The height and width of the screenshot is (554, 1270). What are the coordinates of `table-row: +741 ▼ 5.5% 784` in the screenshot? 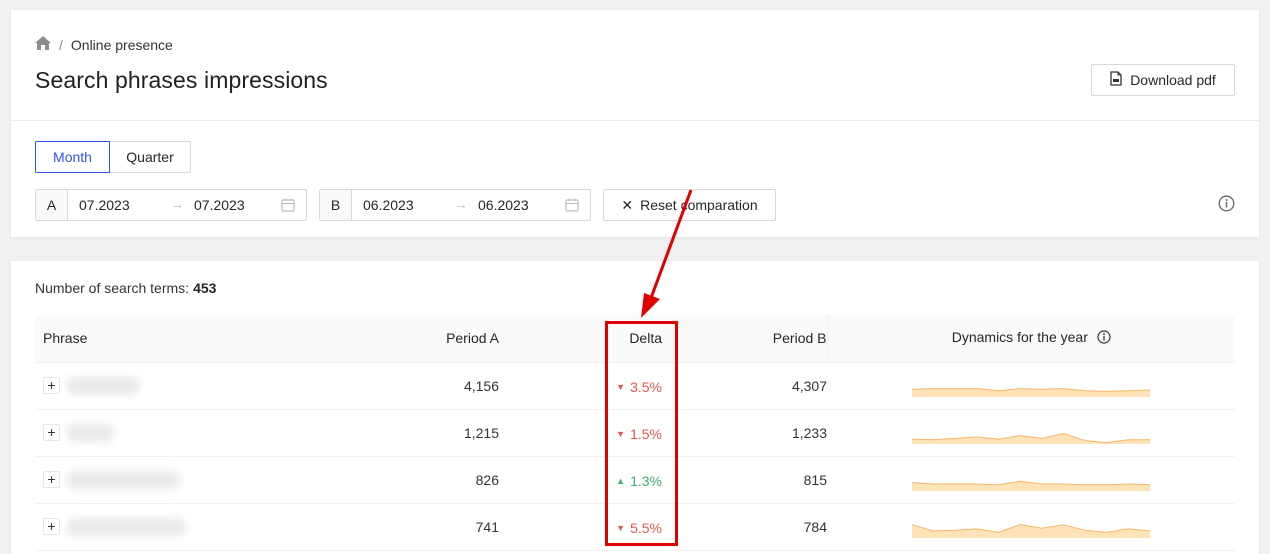 It's located at (635, 527).